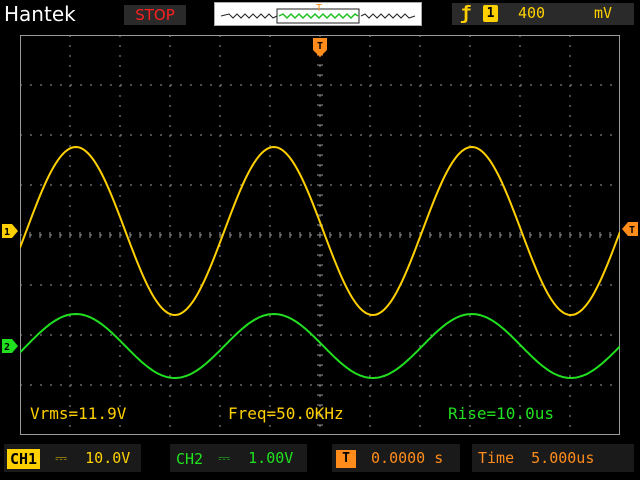 The height and width of the screenshot is (480, 640). Describe the element at coordinates (466, 13) in the screenshot. I see `rising-edge-icon: ƒ` at that location.